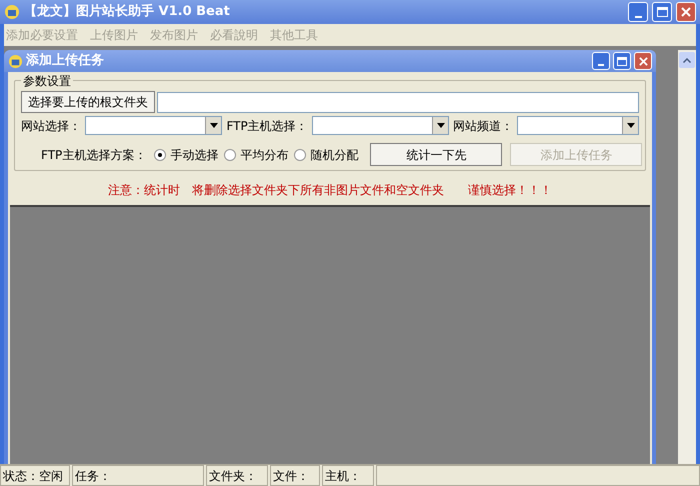  Describe the element at coordinates (267, 126) in the screenshot. I see `select-label: FTP主机选择：` at that location.